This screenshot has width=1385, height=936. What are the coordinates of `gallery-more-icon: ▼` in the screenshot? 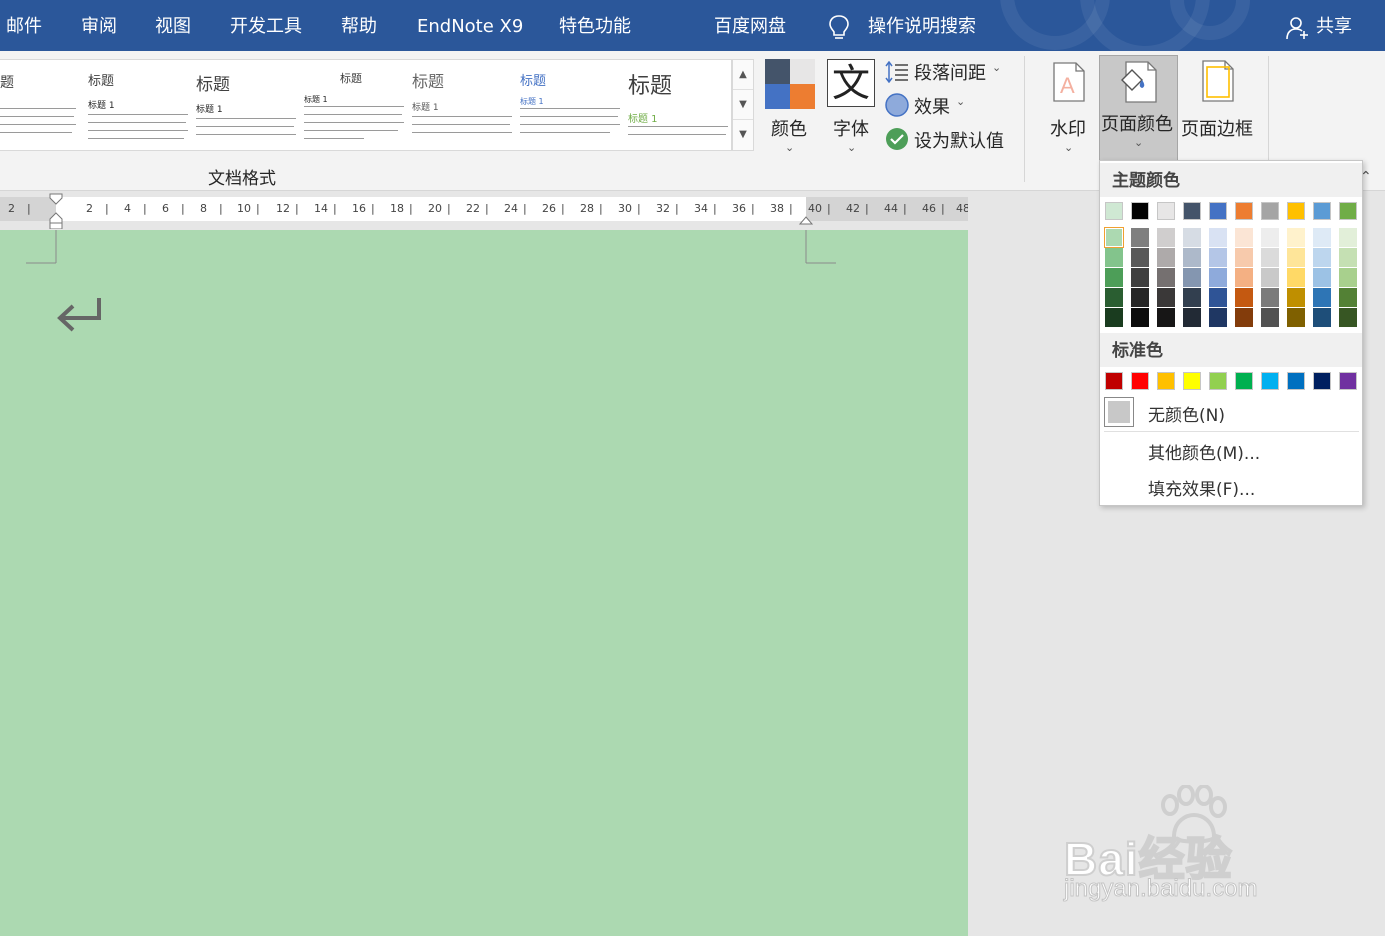 It's located at (743, 135).